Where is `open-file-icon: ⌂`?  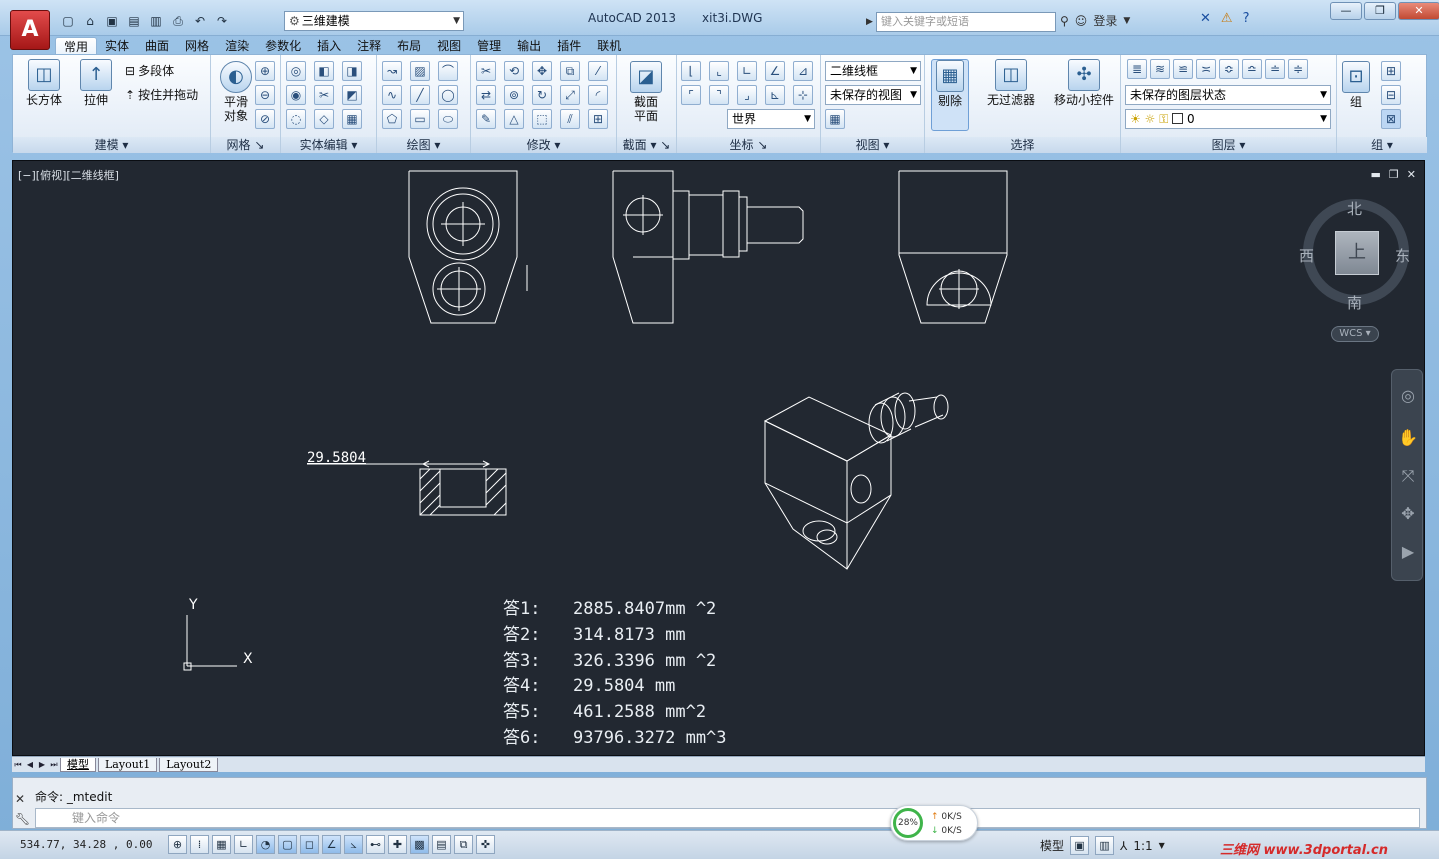 open-file-icon: ⌂ is located at coordinates (90, 21).